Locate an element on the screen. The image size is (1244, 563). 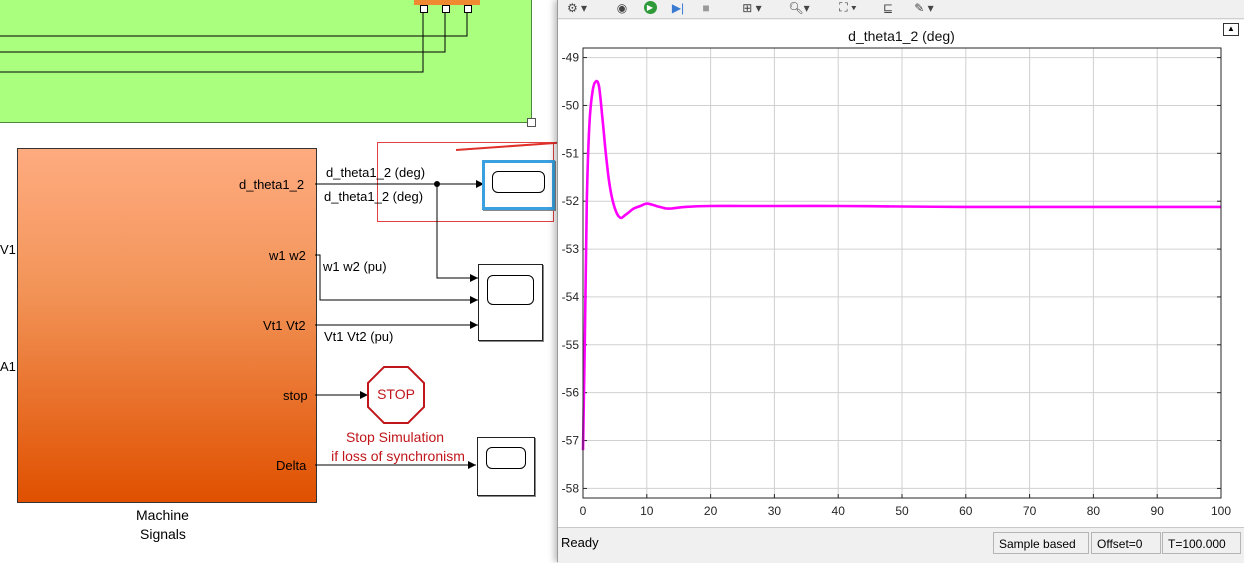
y-tick-label: -56 is located at coordinates (571, 393).